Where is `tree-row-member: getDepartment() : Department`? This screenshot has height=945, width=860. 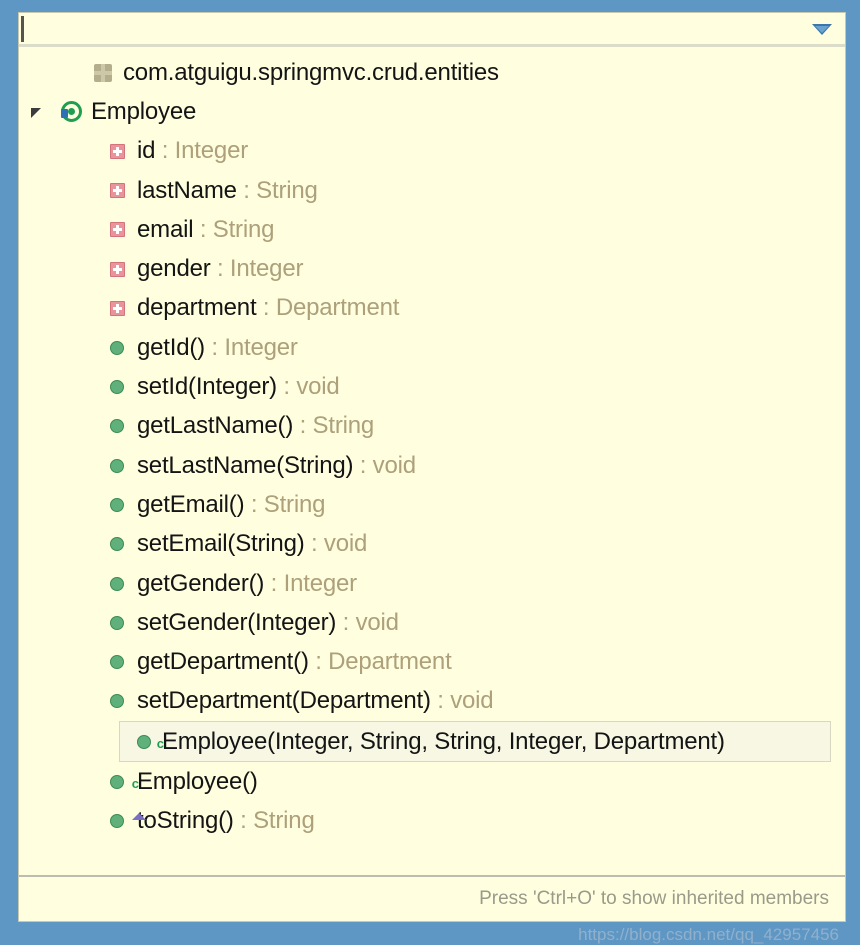 tree-row-member: getDepartment() : Department is located at coordinates (432, 661).